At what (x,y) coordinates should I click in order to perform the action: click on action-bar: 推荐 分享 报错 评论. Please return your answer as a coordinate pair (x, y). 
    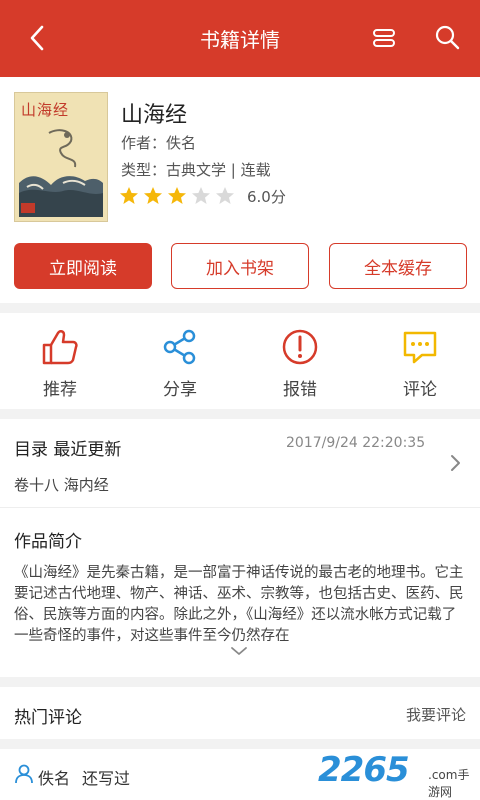
    Looking at the image, I should click on (240, 361).